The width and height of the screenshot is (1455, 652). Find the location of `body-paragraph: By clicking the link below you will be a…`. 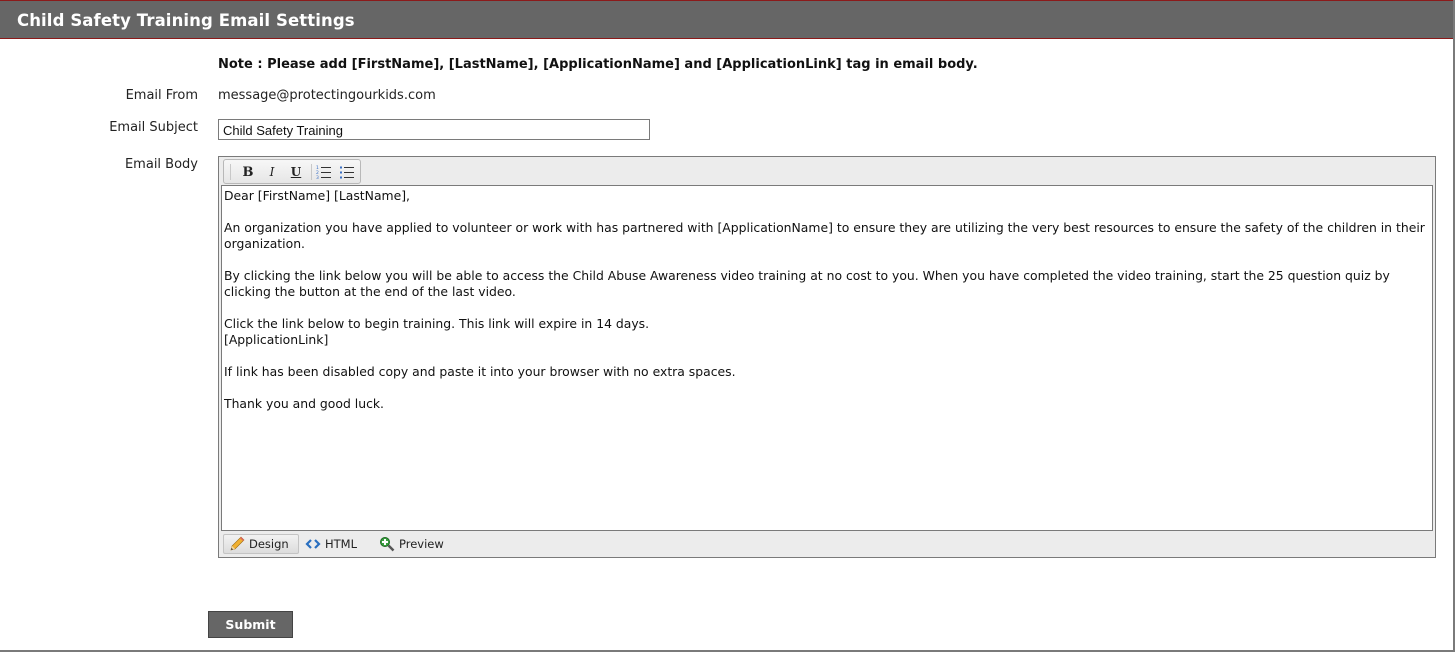

body-paragraph: By clicking the link below you will be a… is located at coordinates (809, 283).